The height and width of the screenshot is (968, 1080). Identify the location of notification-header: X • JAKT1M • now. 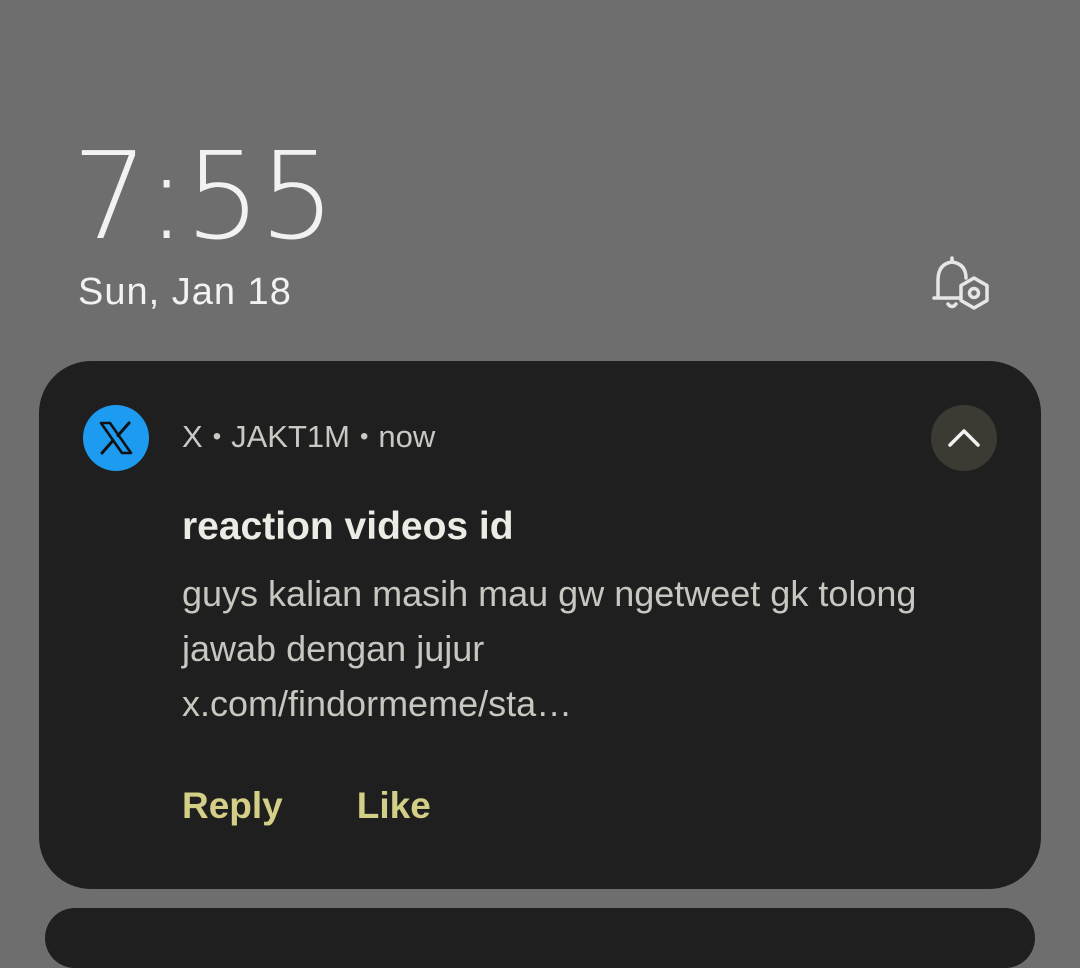
(308, 437).